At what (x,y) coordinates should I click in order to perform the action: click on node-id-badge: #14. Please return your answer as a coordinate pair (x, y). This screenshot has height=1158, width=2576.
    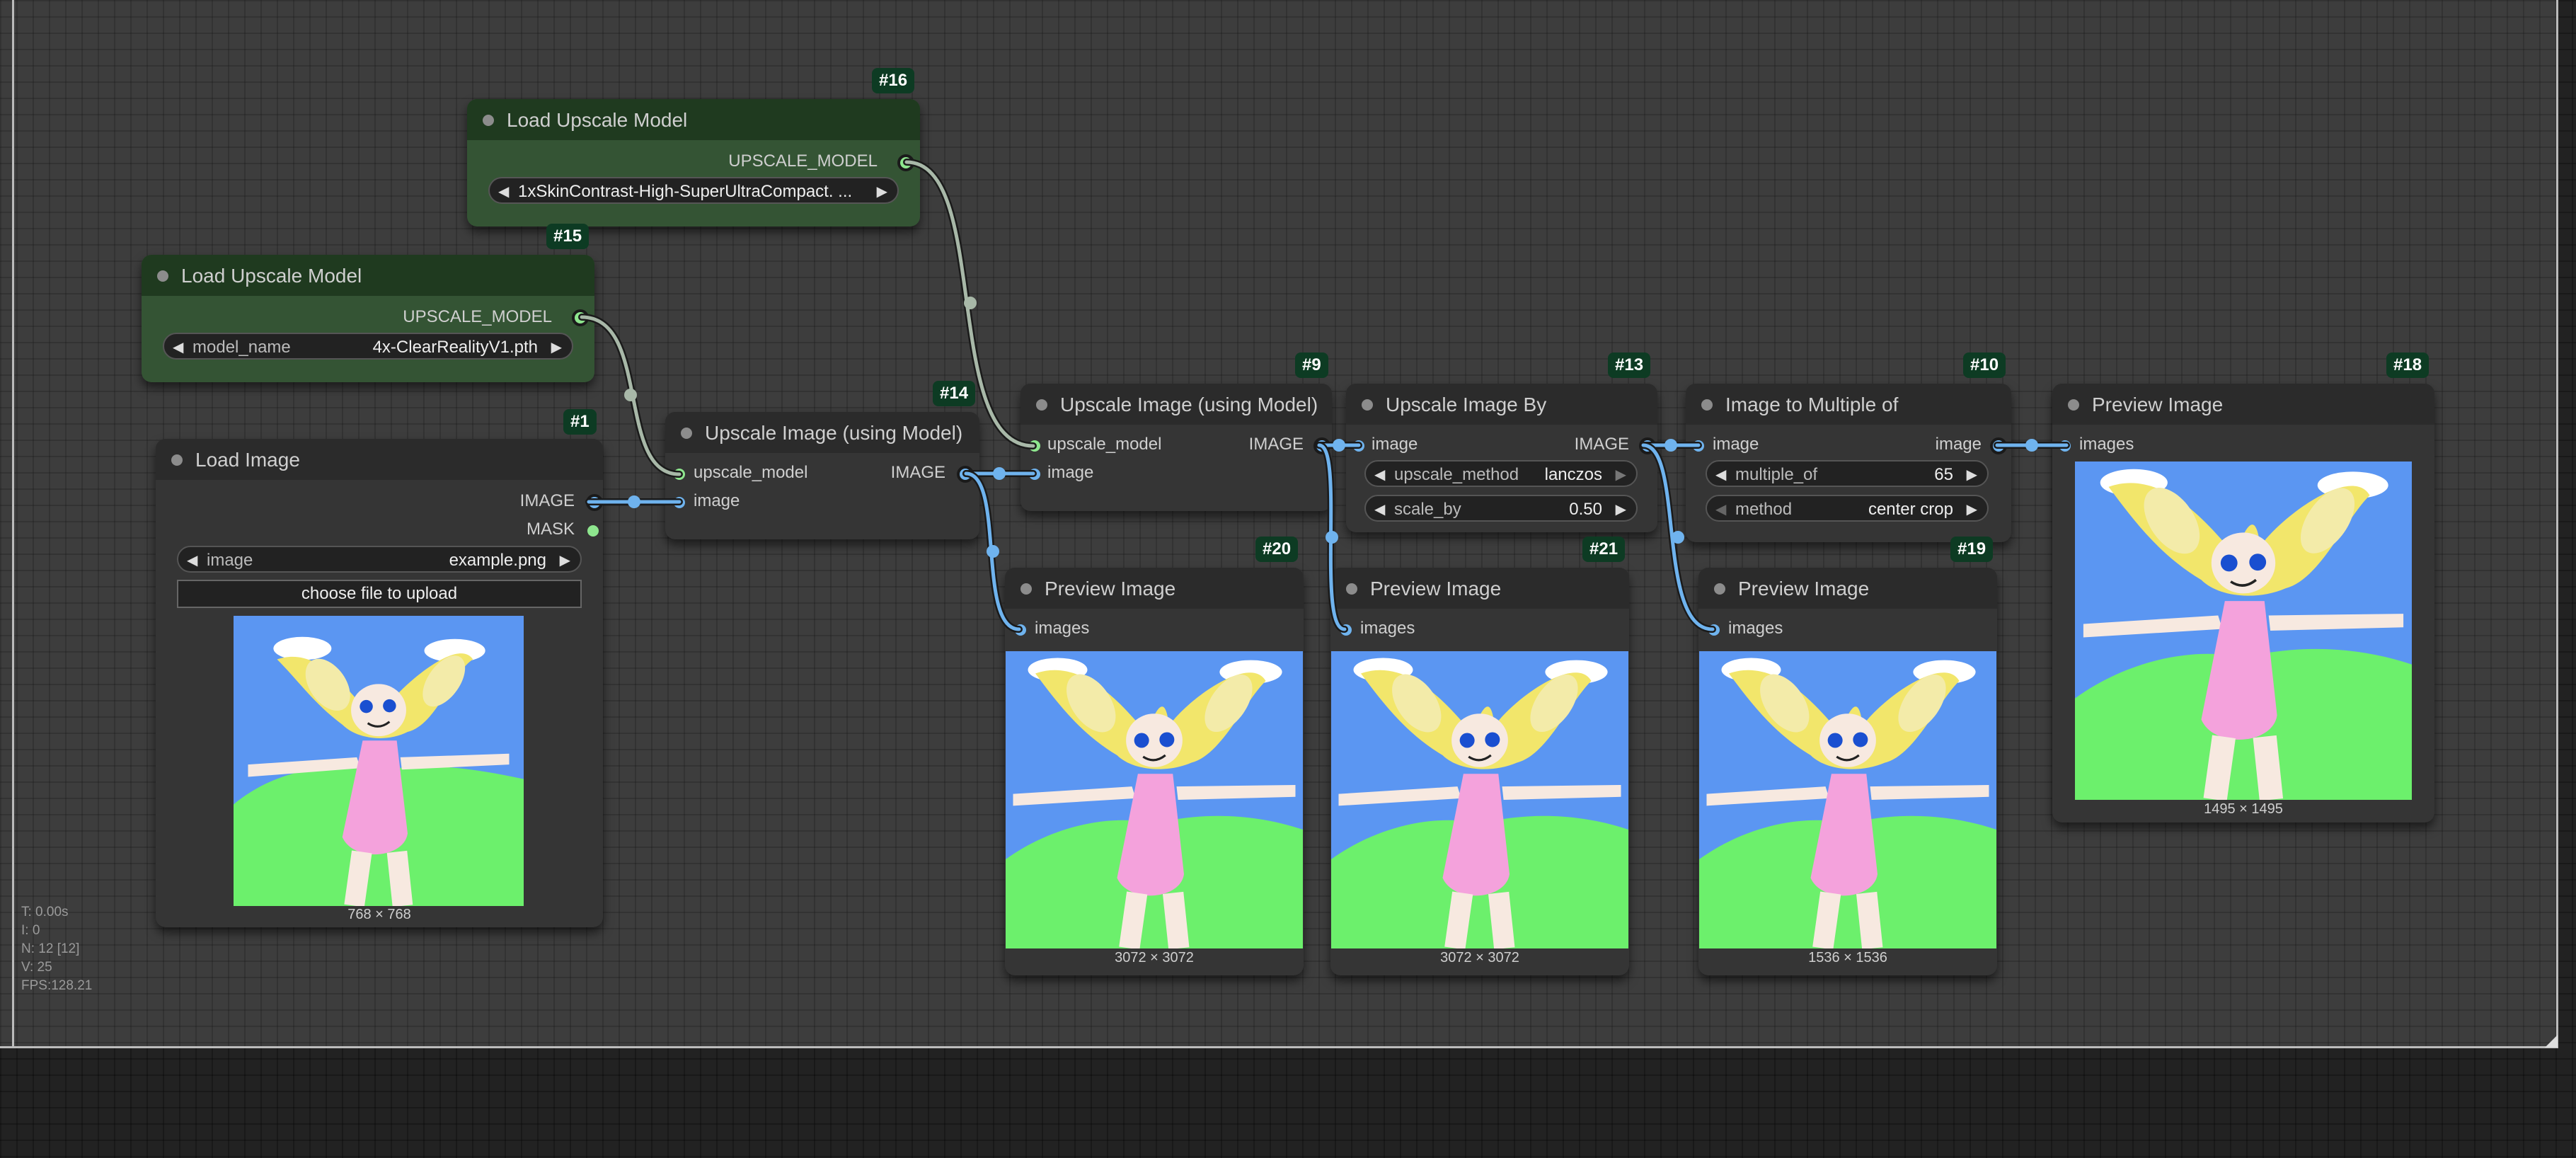
    Looking at the image, I should click on (954, 393).